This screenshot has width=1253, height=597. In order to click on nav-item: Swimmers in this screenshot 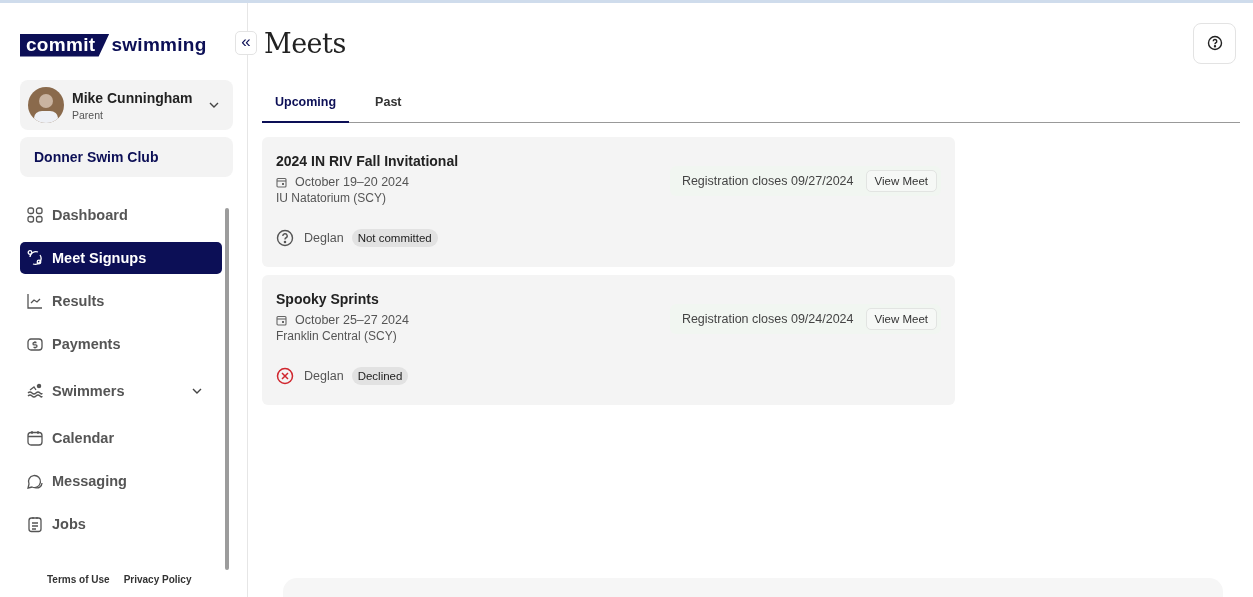, I will do `click(121, 391)`.